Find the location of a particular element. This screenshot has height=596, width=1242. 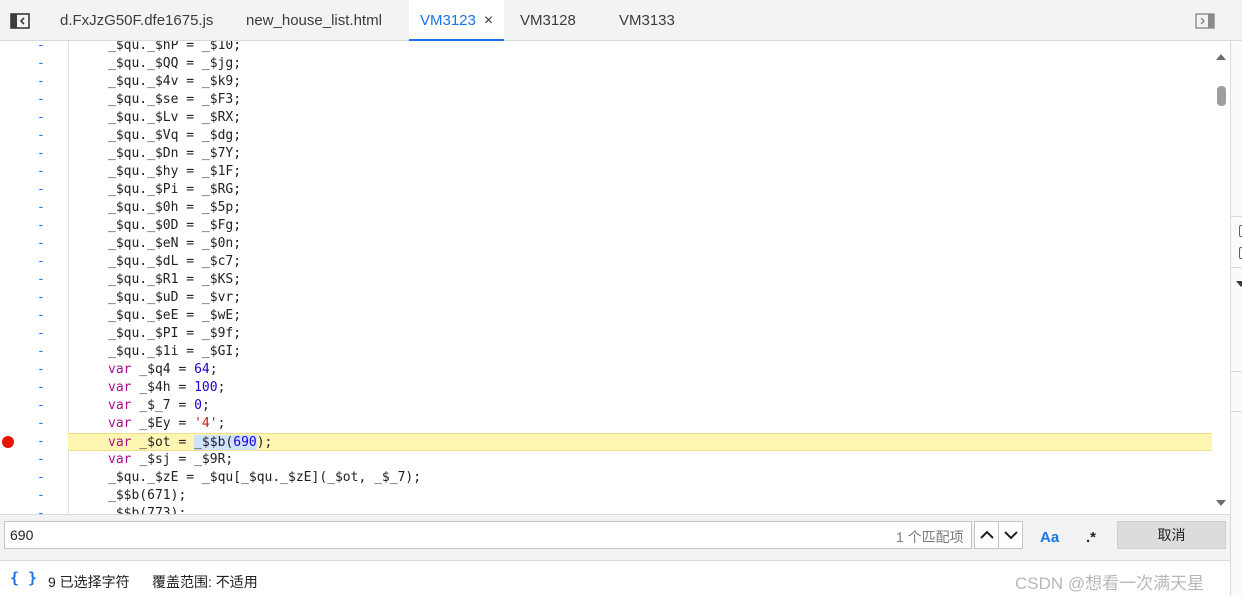

tab-new-house-list-html: new_house_list.html is located at coordinates (314, 20).